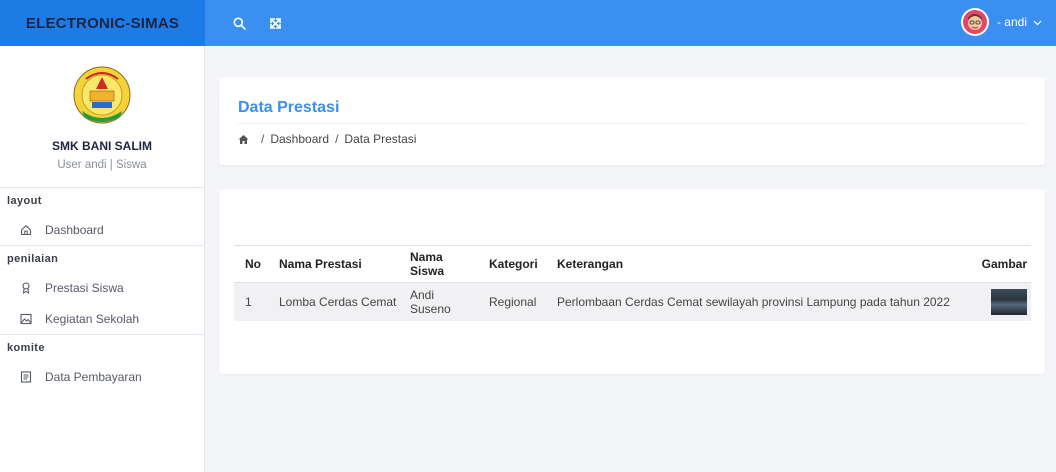  I want to click on column-header: Nama Prestasi, so click(333, 264).